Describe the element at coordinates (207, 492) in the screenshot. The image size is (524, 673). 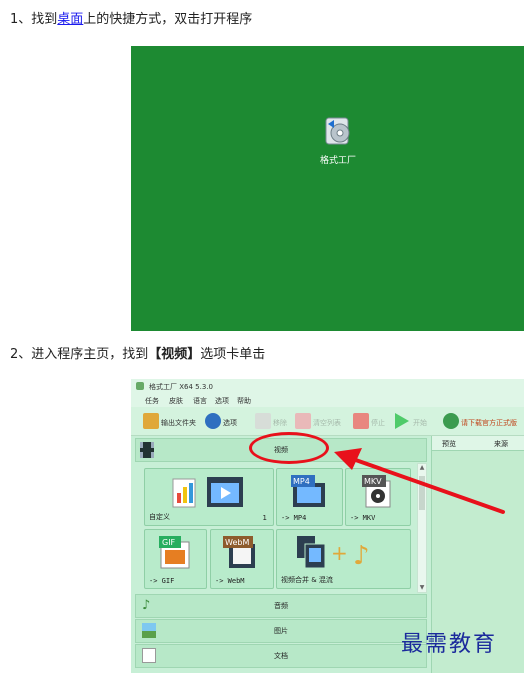
I see `custom-icon` at that location.